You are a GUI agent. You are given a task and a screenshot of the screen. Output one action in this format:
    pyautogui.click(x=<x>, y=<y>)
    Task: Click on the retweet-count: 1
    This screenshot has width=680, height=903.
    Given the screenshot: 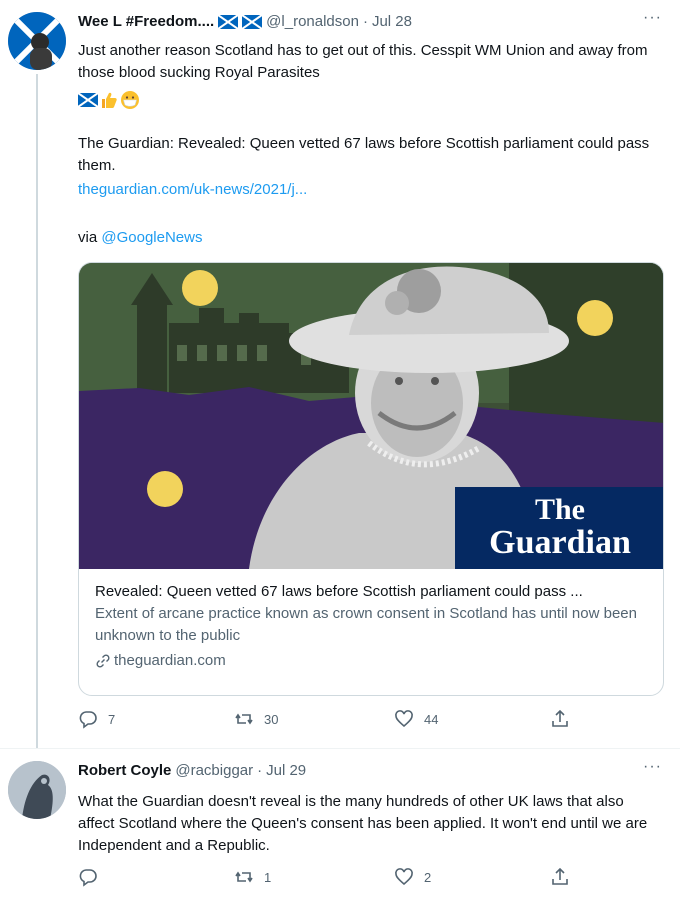 What is the action you would take?
    pyautogui.click(x=268, y=877)
    